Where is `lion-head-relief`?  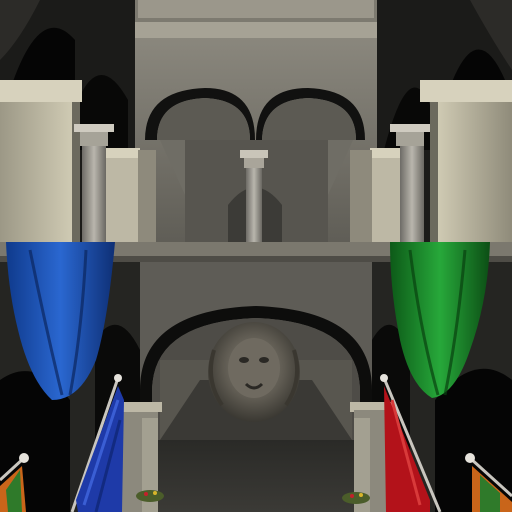 lion-head-relief is located at coordinates (254, 372).